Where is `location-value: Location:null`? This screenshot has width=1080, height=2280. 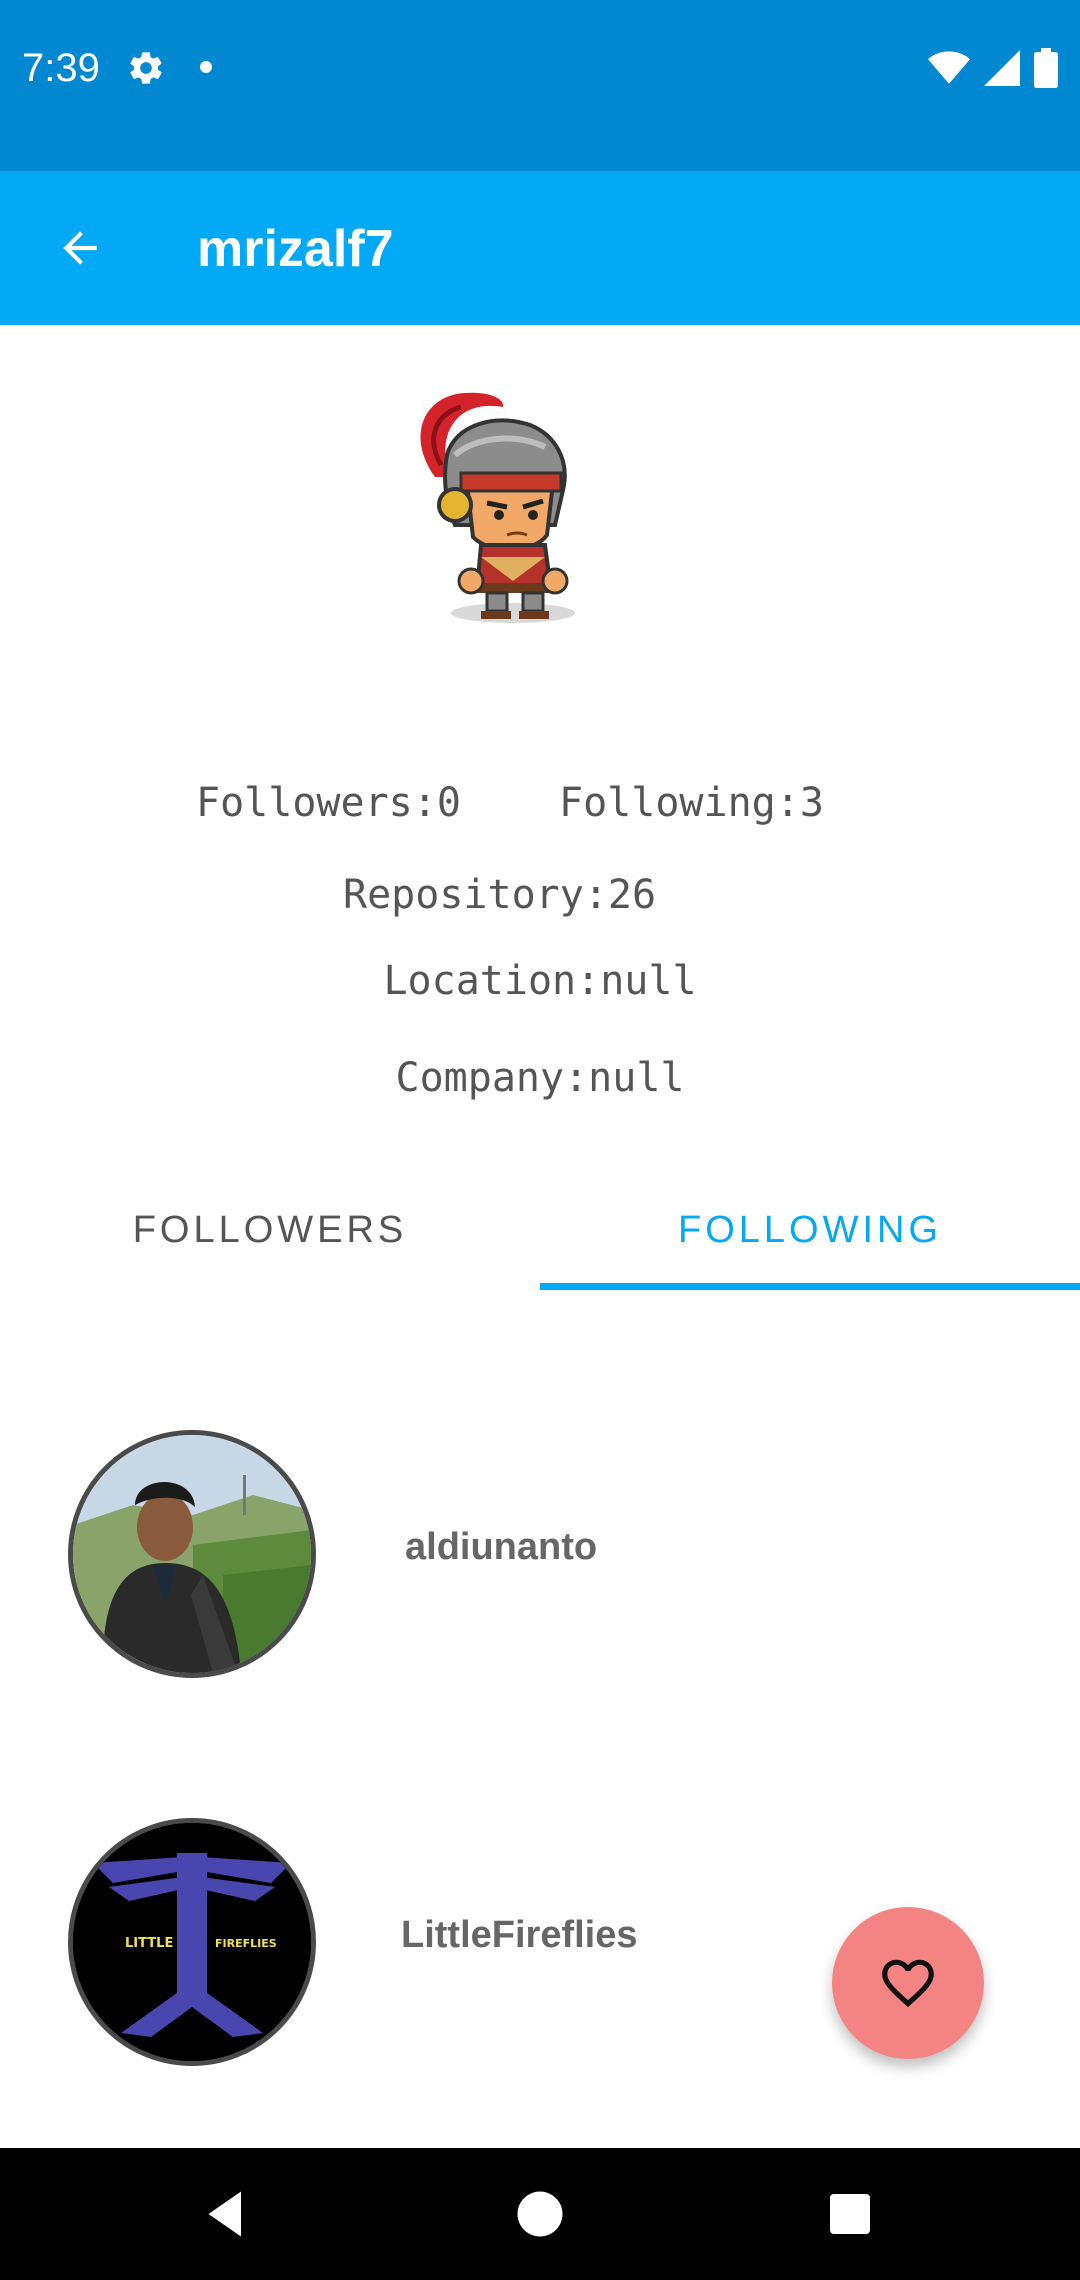 location-value: Location:null is located at coordinates (540, 981).